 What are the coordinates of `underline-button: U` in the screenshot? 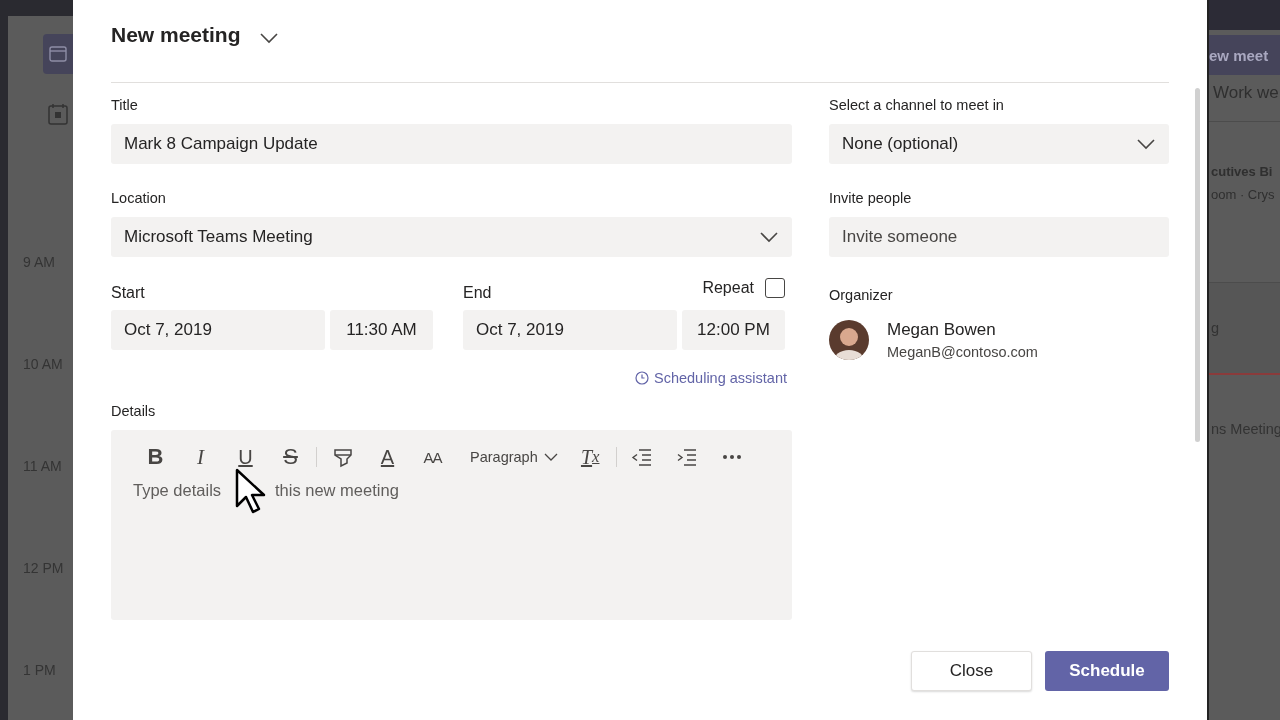 It's located at (245, 457).